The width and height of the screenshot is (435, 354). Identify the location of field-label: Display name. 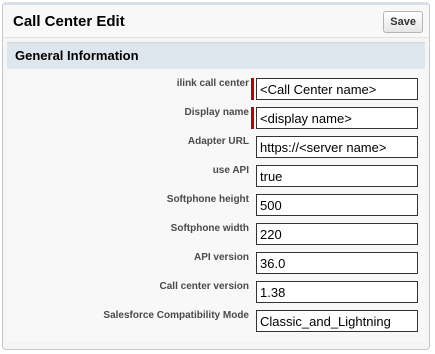
(216, 112).